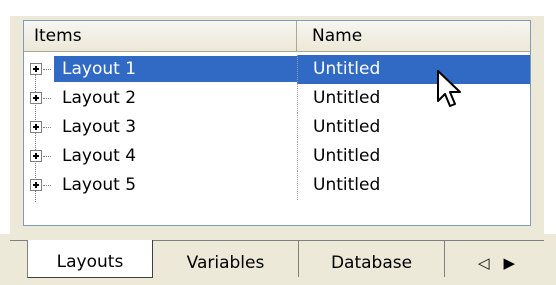 This screenshot has height=285, width=556. I want to click on list-header: Items Name, so click(277, 36).